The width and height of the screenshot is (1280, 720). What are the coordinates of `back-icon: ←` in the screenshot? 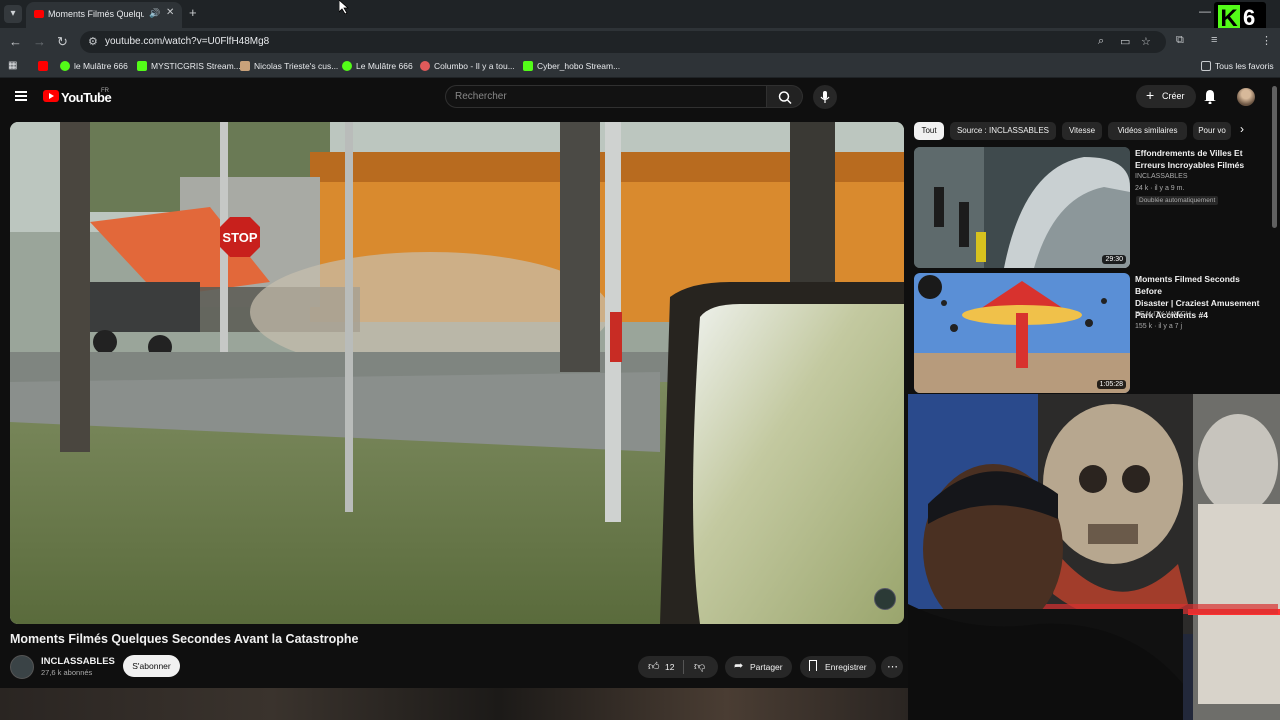 It's located at (15, 41).